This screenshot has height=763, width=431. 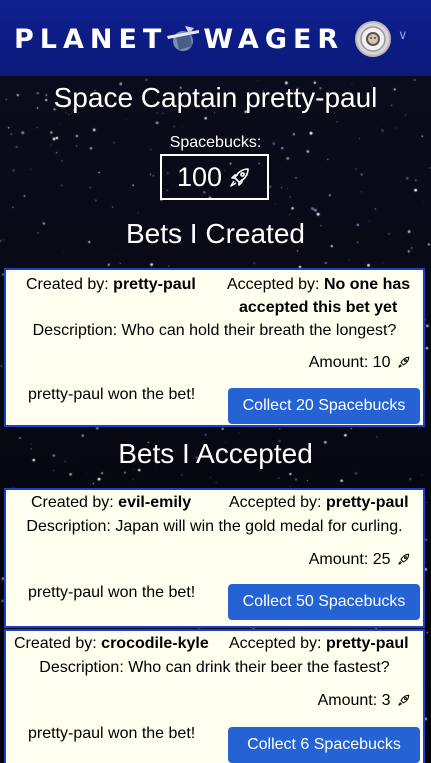 I want to click on bet-amount: Amount: 3, so click(x=364, y=701).